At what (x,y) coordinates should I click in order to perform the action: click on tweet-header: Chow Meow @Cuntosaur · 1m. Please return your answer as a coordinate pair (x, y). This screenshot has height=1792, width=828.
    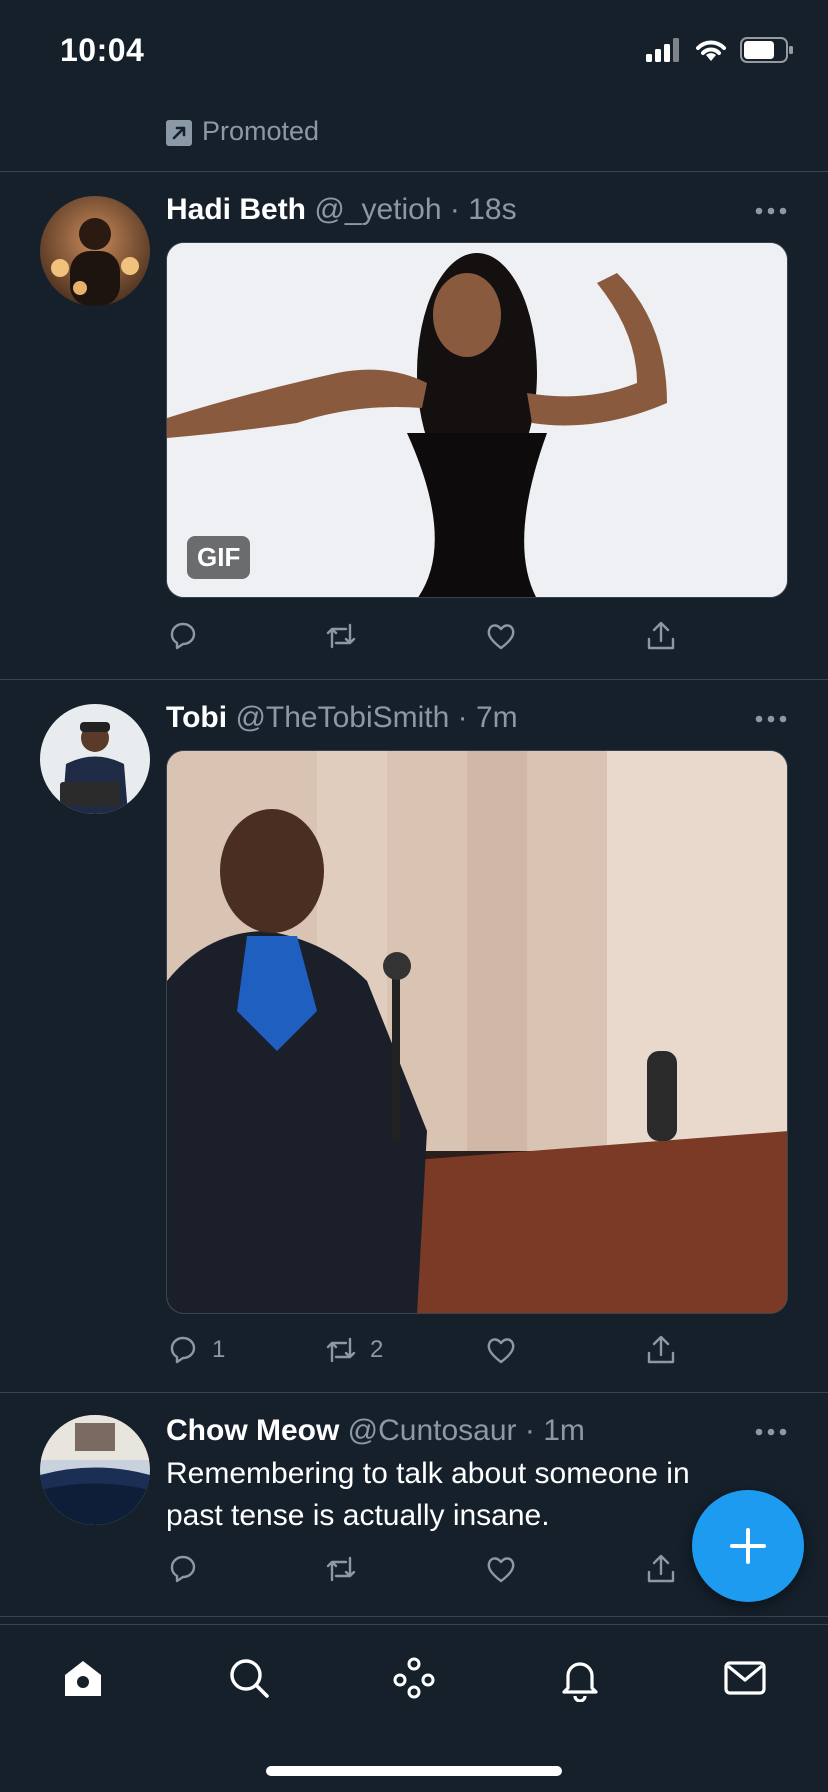
    Looking at the image, I should click on (452, 1431).